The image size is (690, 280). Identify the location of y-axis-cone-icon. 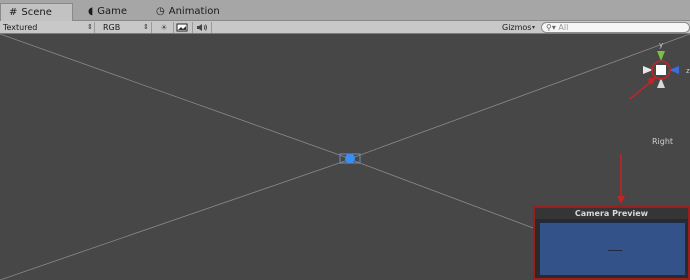
(661, 56).